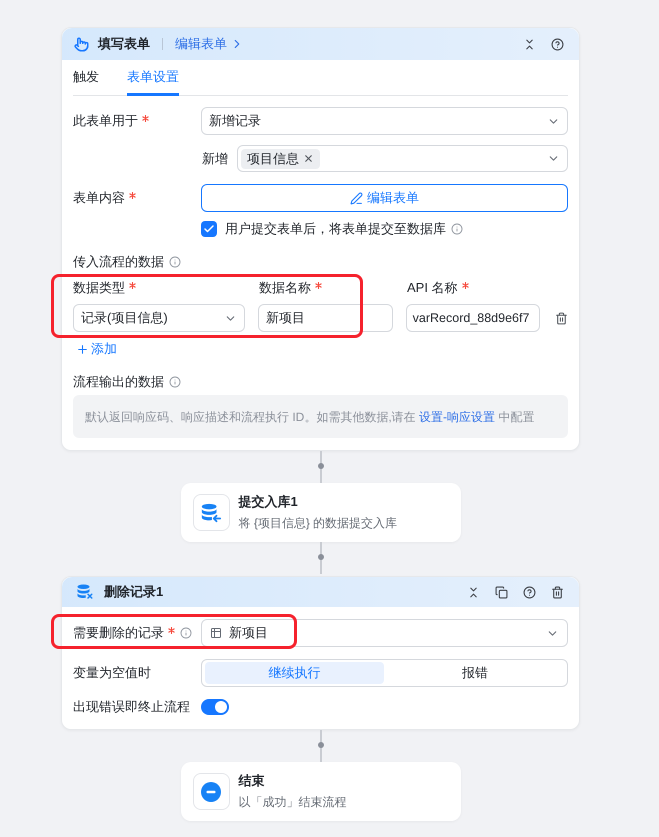 This screenshot has height=837, width=659. Describe the element at coordinates (320, 512) in the screenshot. I see `flow-node-card: 提交入库1 将 {项目信息} 的数据提交入库` at that location.